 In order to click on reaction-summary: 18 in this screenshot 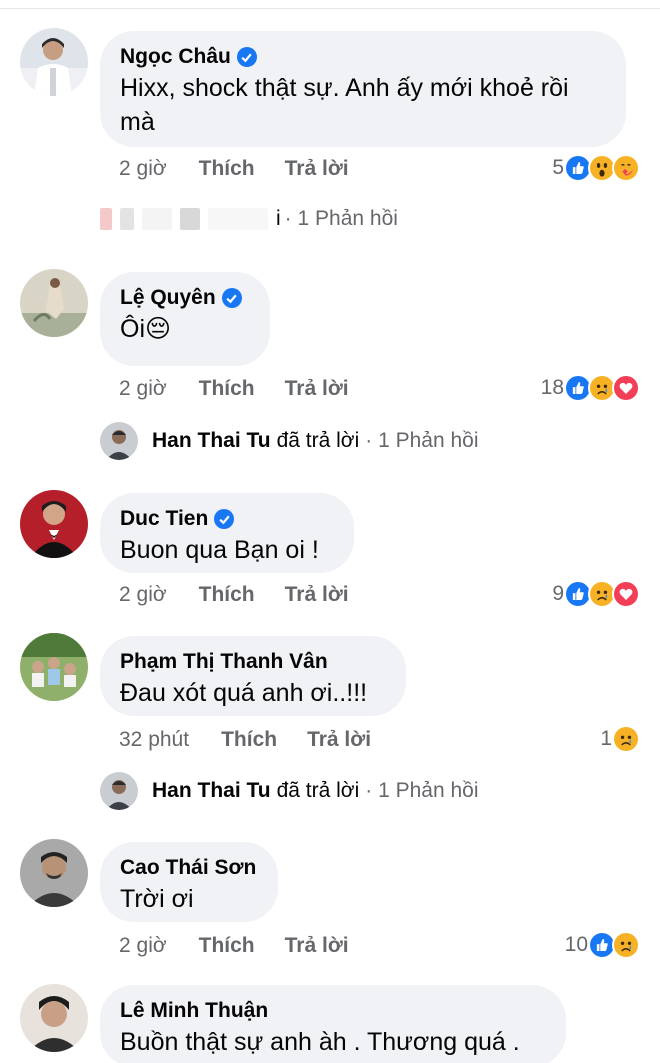, I will do `click(590, 388)`.